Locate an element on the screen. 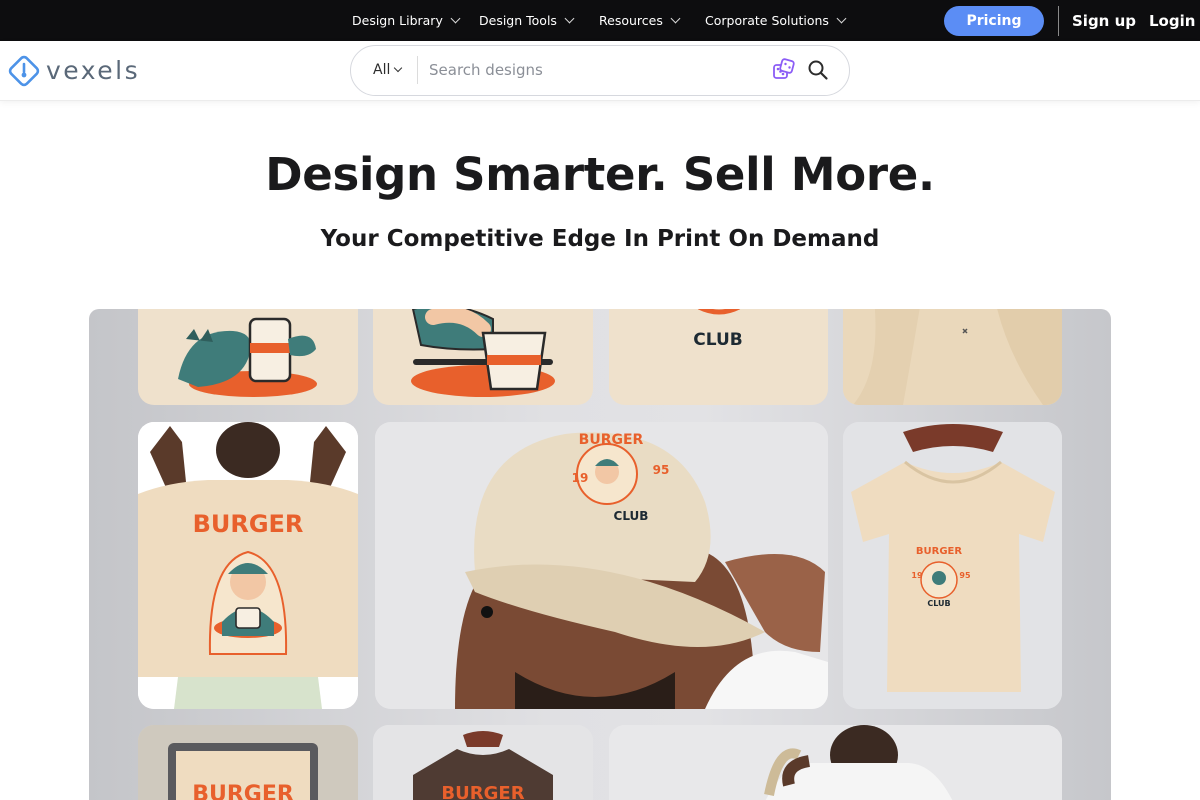 This screenshot has height=800, width=1200. nav-label: Design Tools is located at coordinates (518, 20).